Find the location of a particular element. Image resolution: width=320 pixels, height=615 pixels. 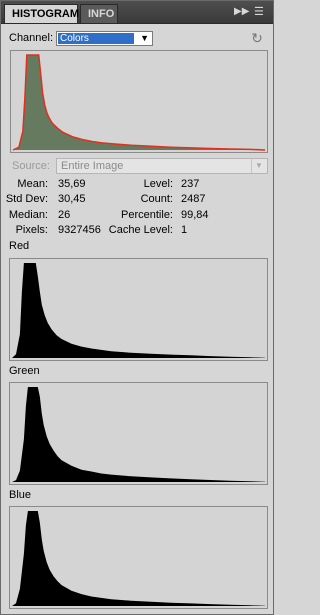

composite-histogram-area is located at coordinates (139, 102).